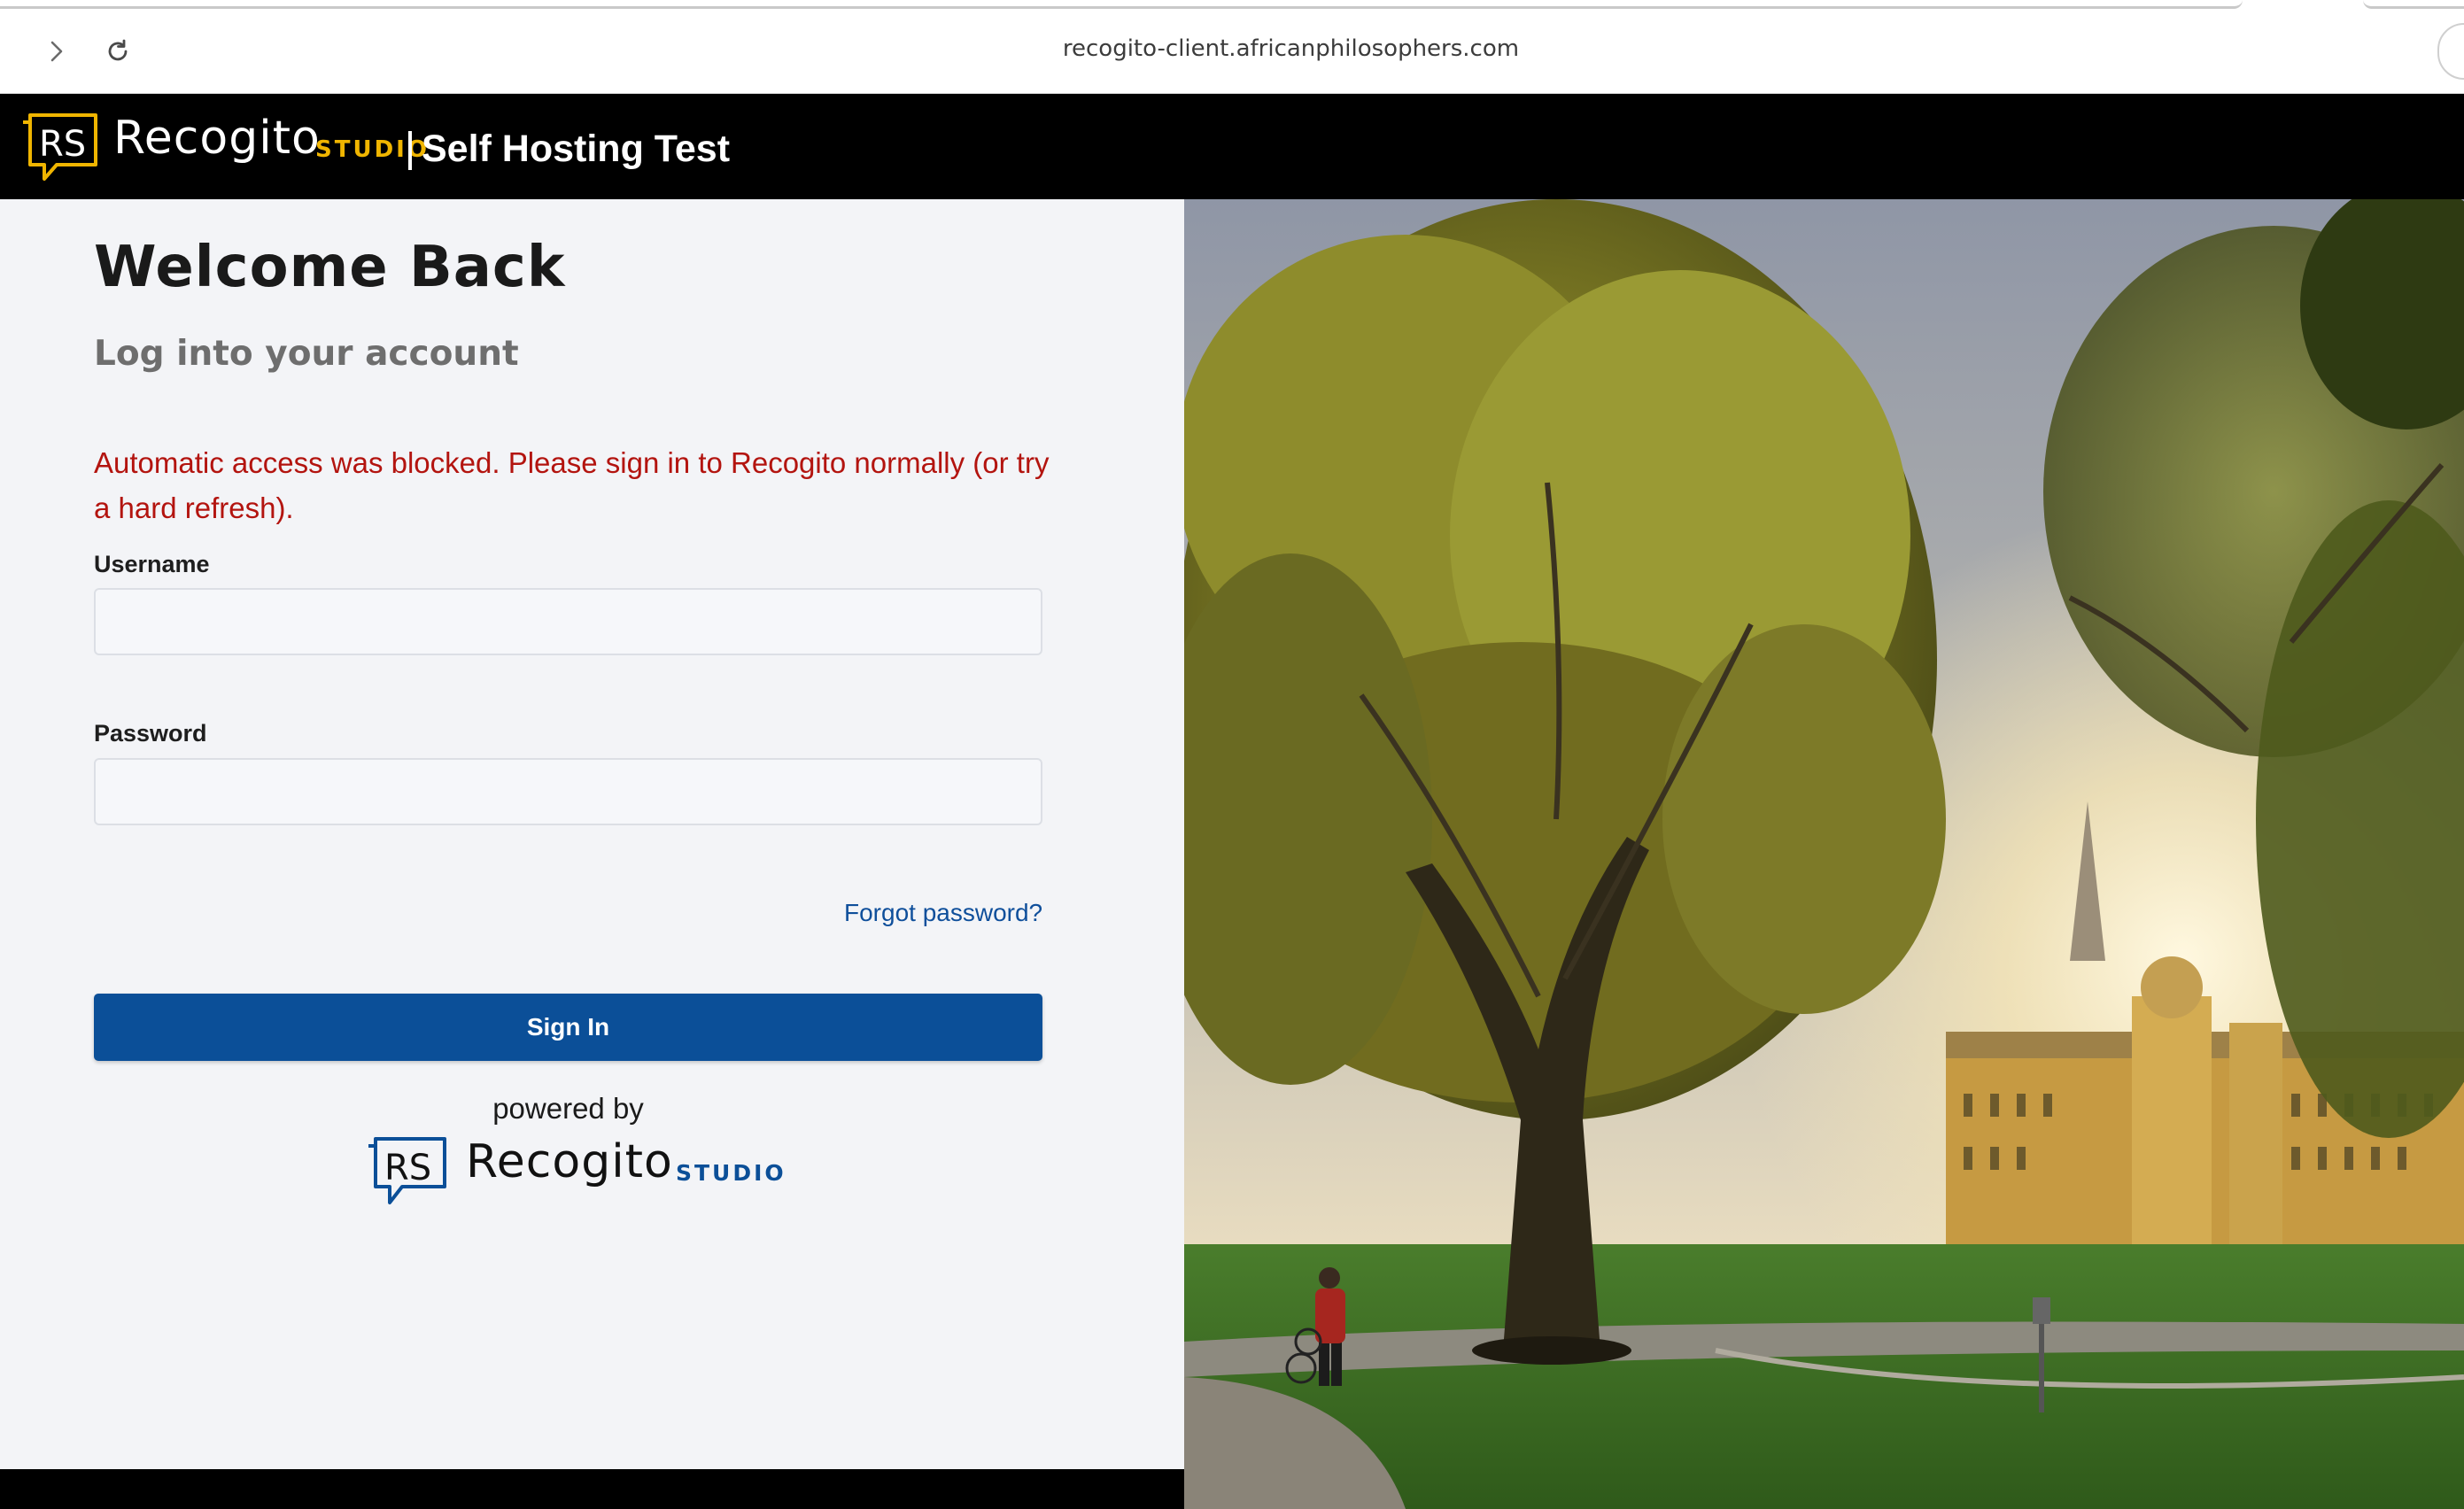 The height and width of the screenshot is (1509, 2464). Describe the element at coordinates (330, 267) in the screenshot. I see `page-title: Welcome Back` at that location.